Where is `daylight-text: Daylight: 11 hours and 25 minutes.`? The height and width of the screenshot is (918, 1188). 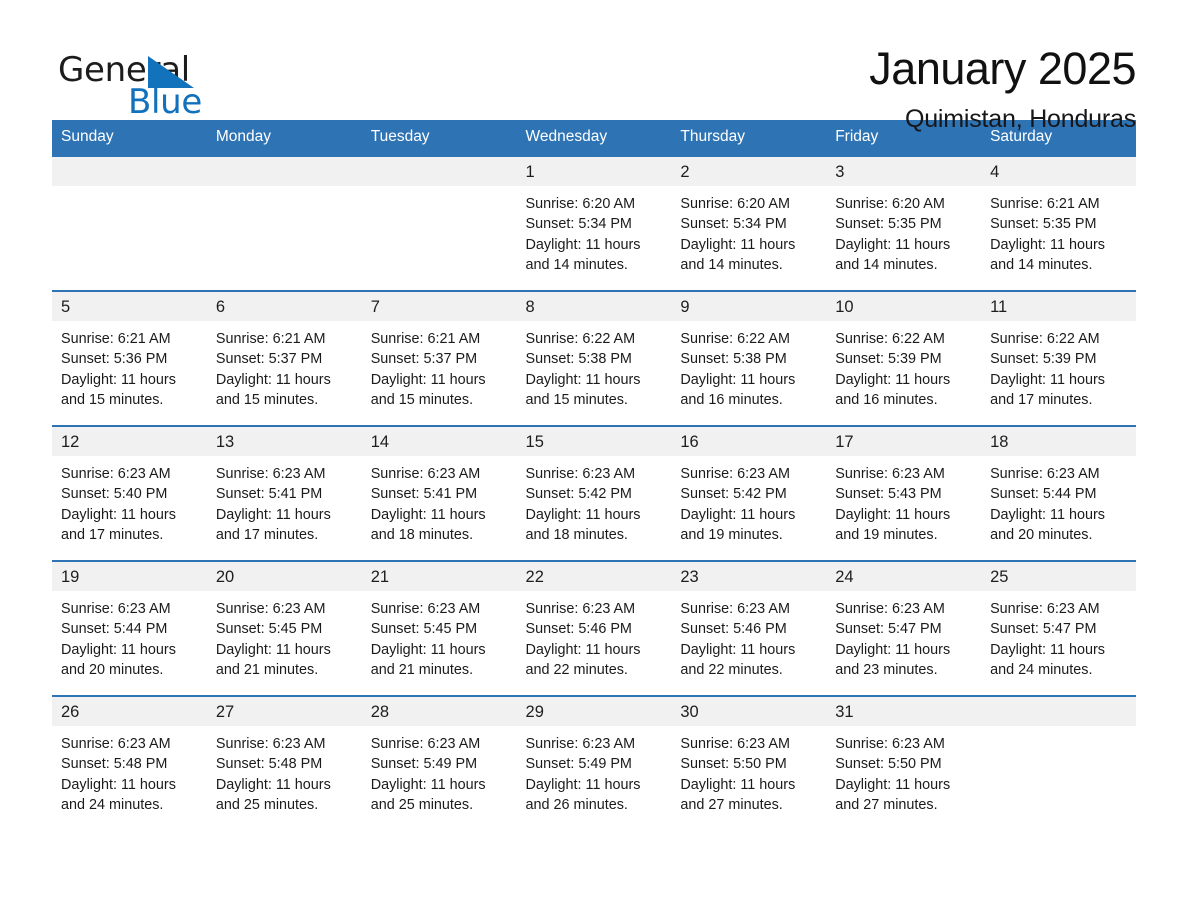
daylight-text: Daylight: 11 hours and 25 minutes. is located at coordinates (273, 794).